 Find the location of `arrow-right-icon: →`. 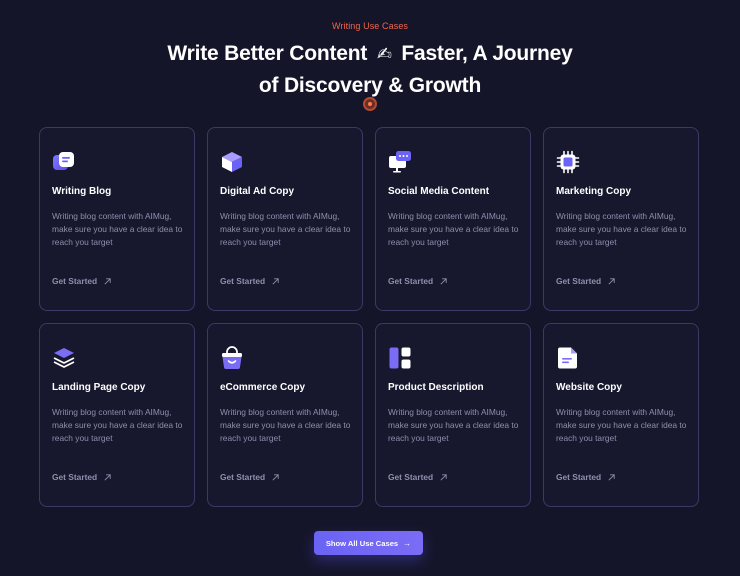

arrow-right-icon: → is located at coordinates (407, 543).